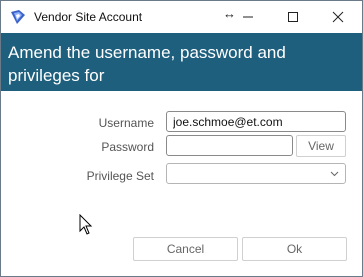  I want to click on password-input, so click(229, 145).